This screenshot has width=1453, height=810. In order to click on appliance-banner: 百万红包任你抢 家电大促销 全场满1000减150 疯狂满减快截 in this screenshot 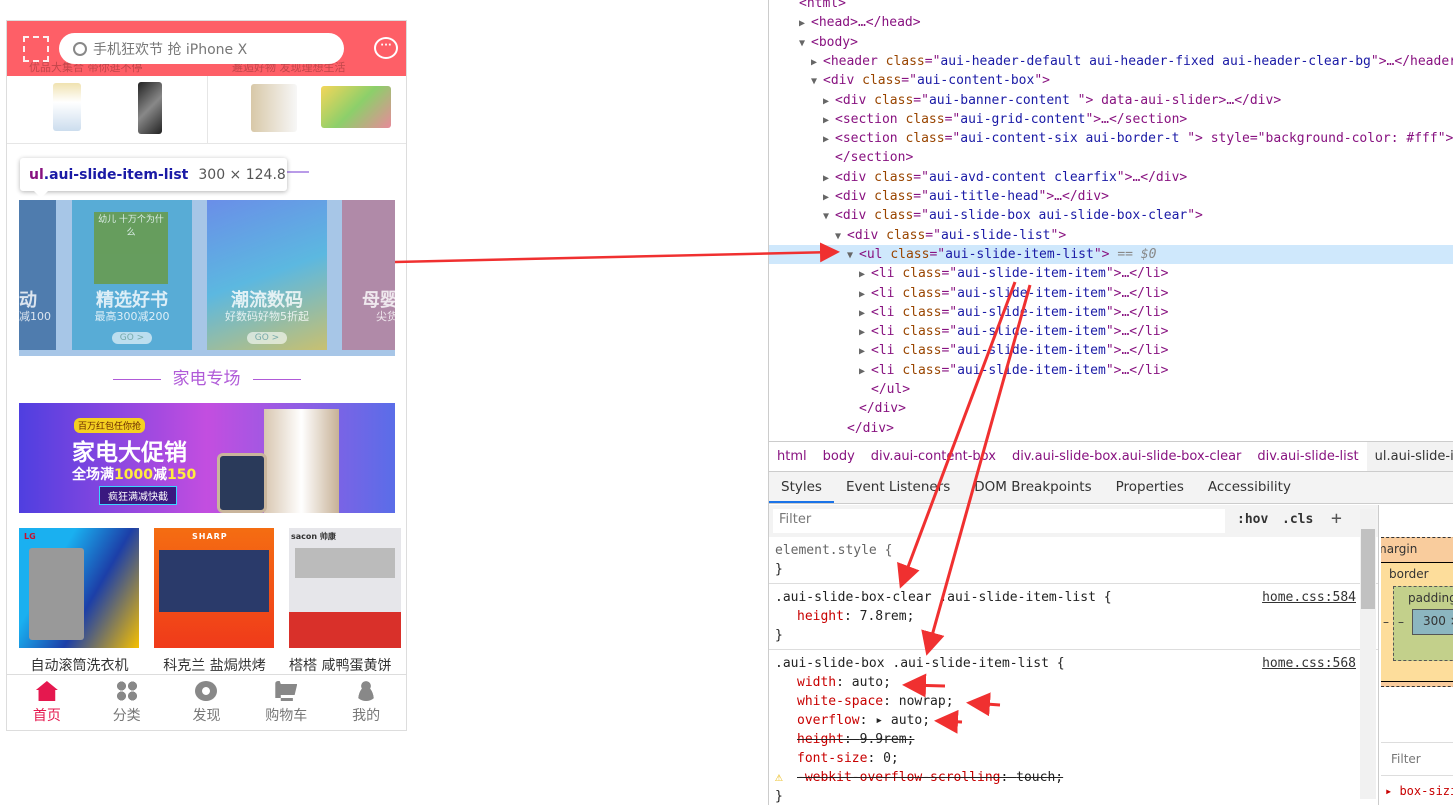, I will do `click(207, 458)`.